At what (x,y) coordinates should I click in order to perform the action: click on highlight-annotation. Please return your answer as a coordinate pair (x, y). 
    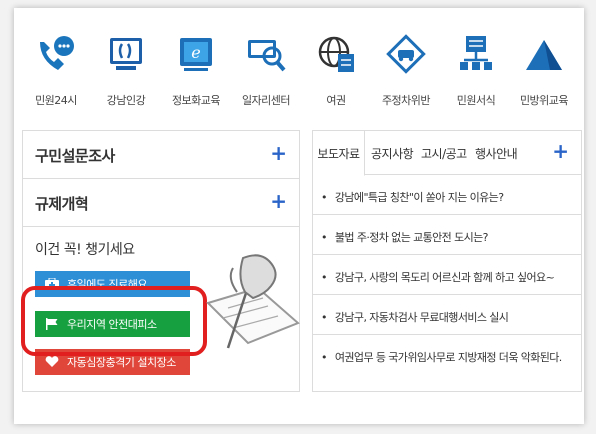
    Looking at the image, I should click on (114, 321).